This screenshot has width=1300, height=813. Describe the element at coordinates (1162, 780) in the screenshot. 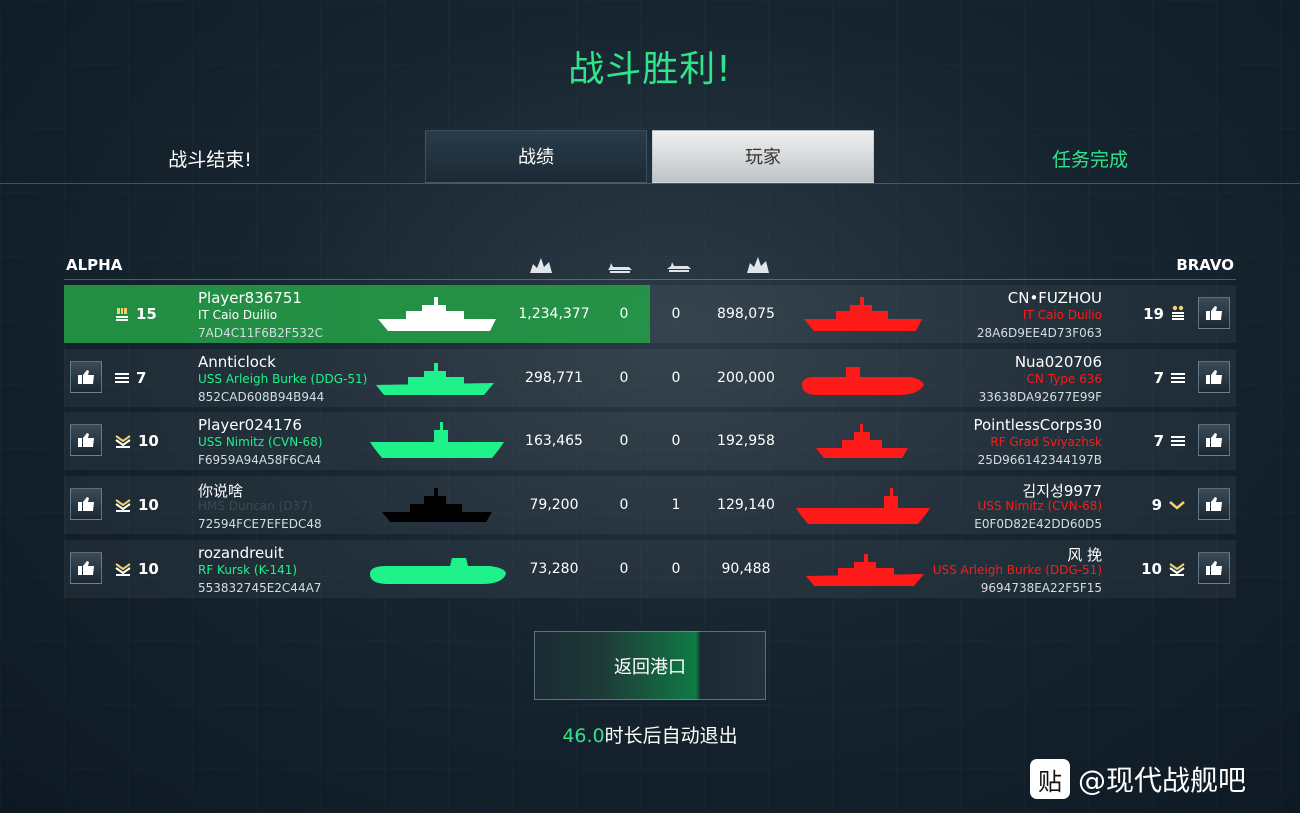

I see `watermark-text: @现代战舰吧` at that location.